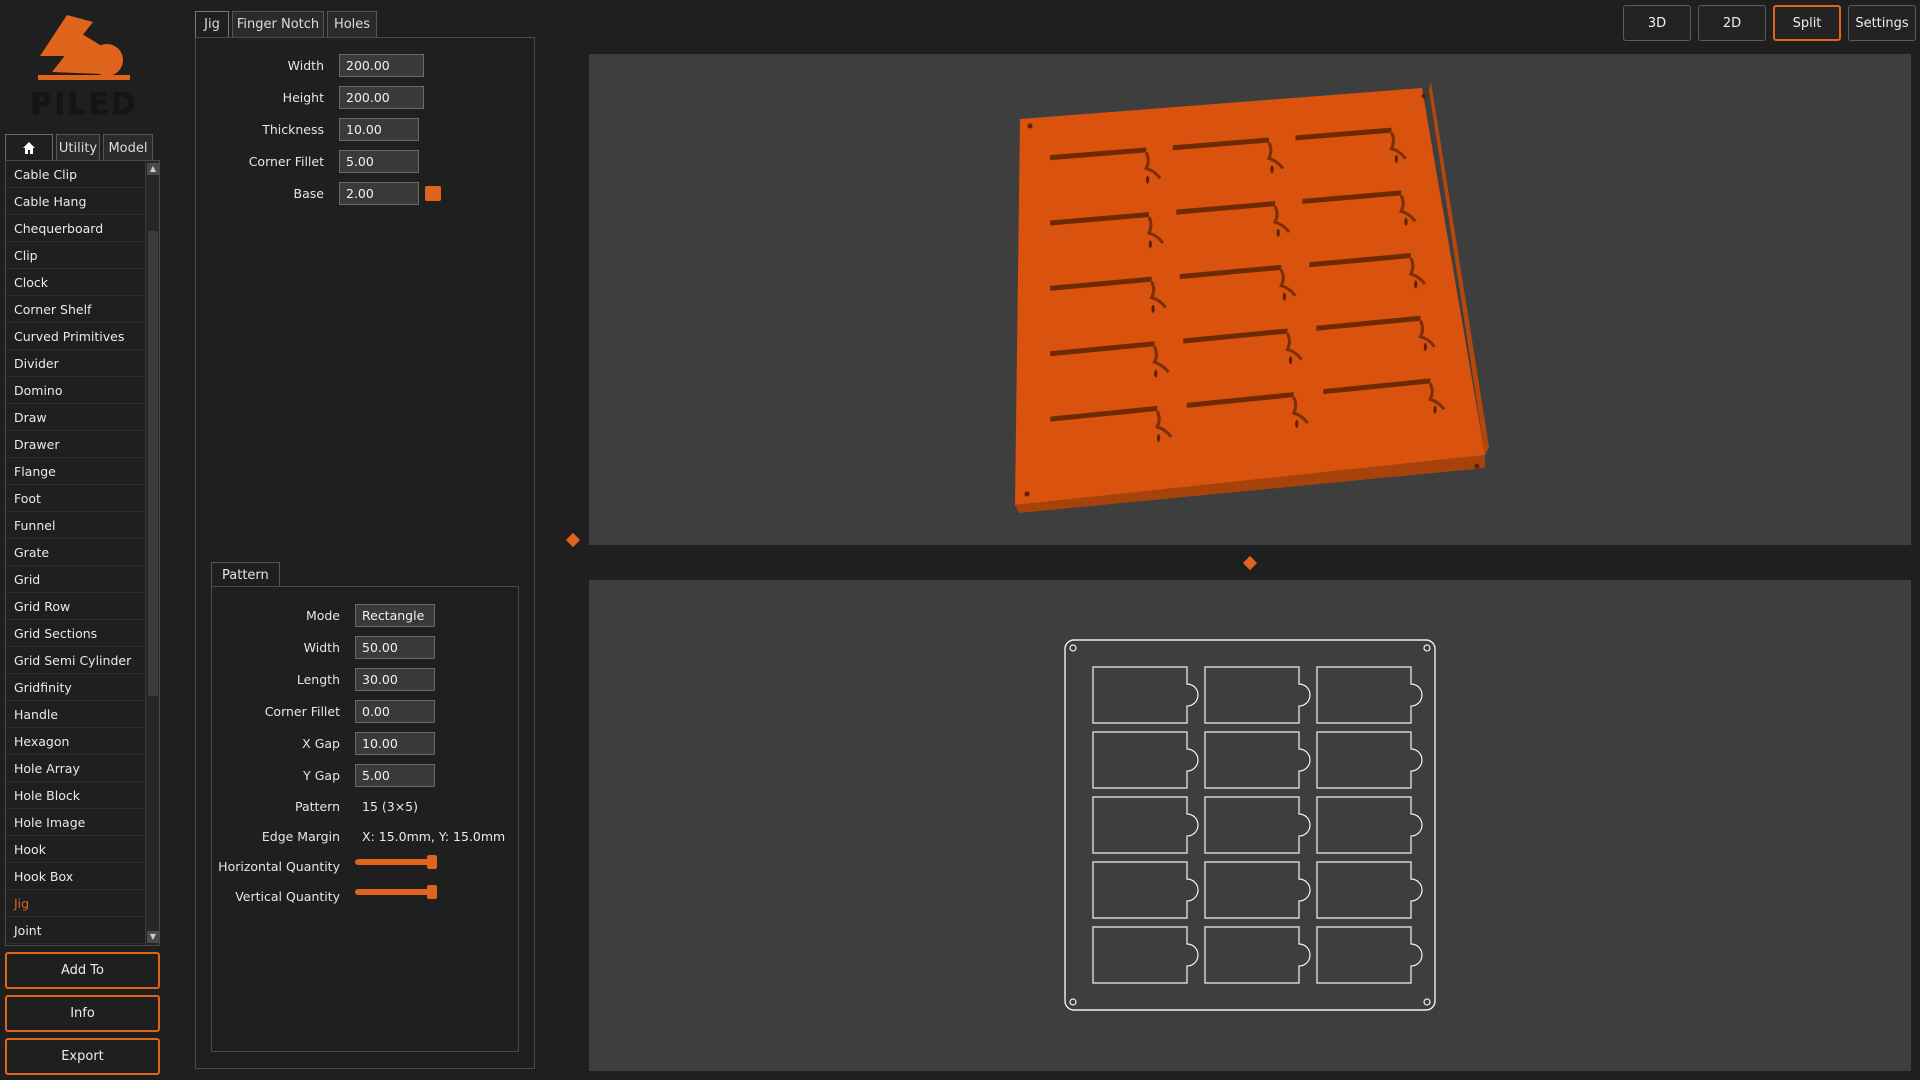  Describe the element at coordinates (278, 866) in the screenshot. I see `horizontal-quantity-row: Horizontal Quantity` at that location.